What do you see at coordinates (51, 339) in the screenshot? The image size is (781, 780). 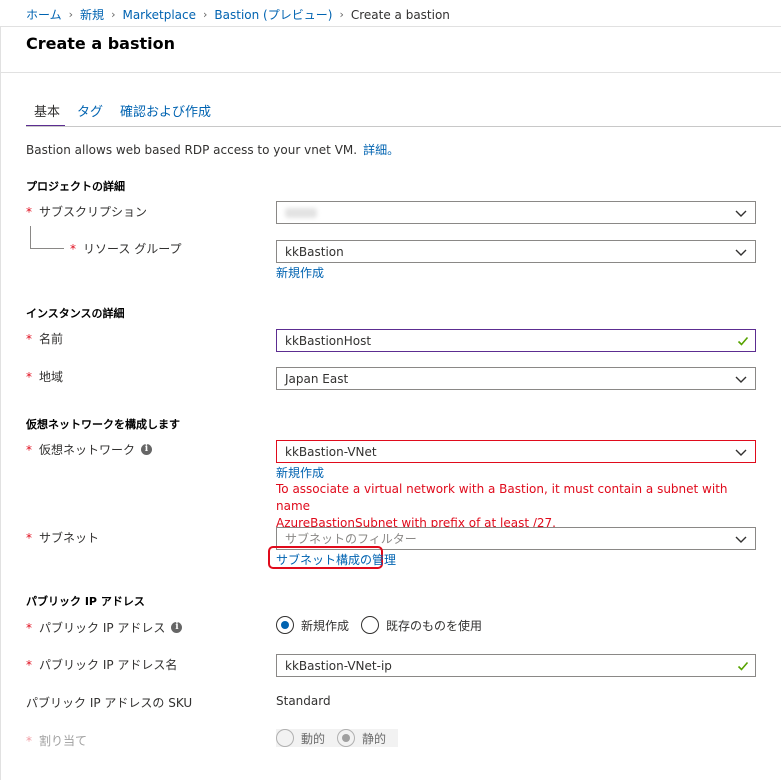 I see `name-label-text: 名前` at bounding box center [51, 339].